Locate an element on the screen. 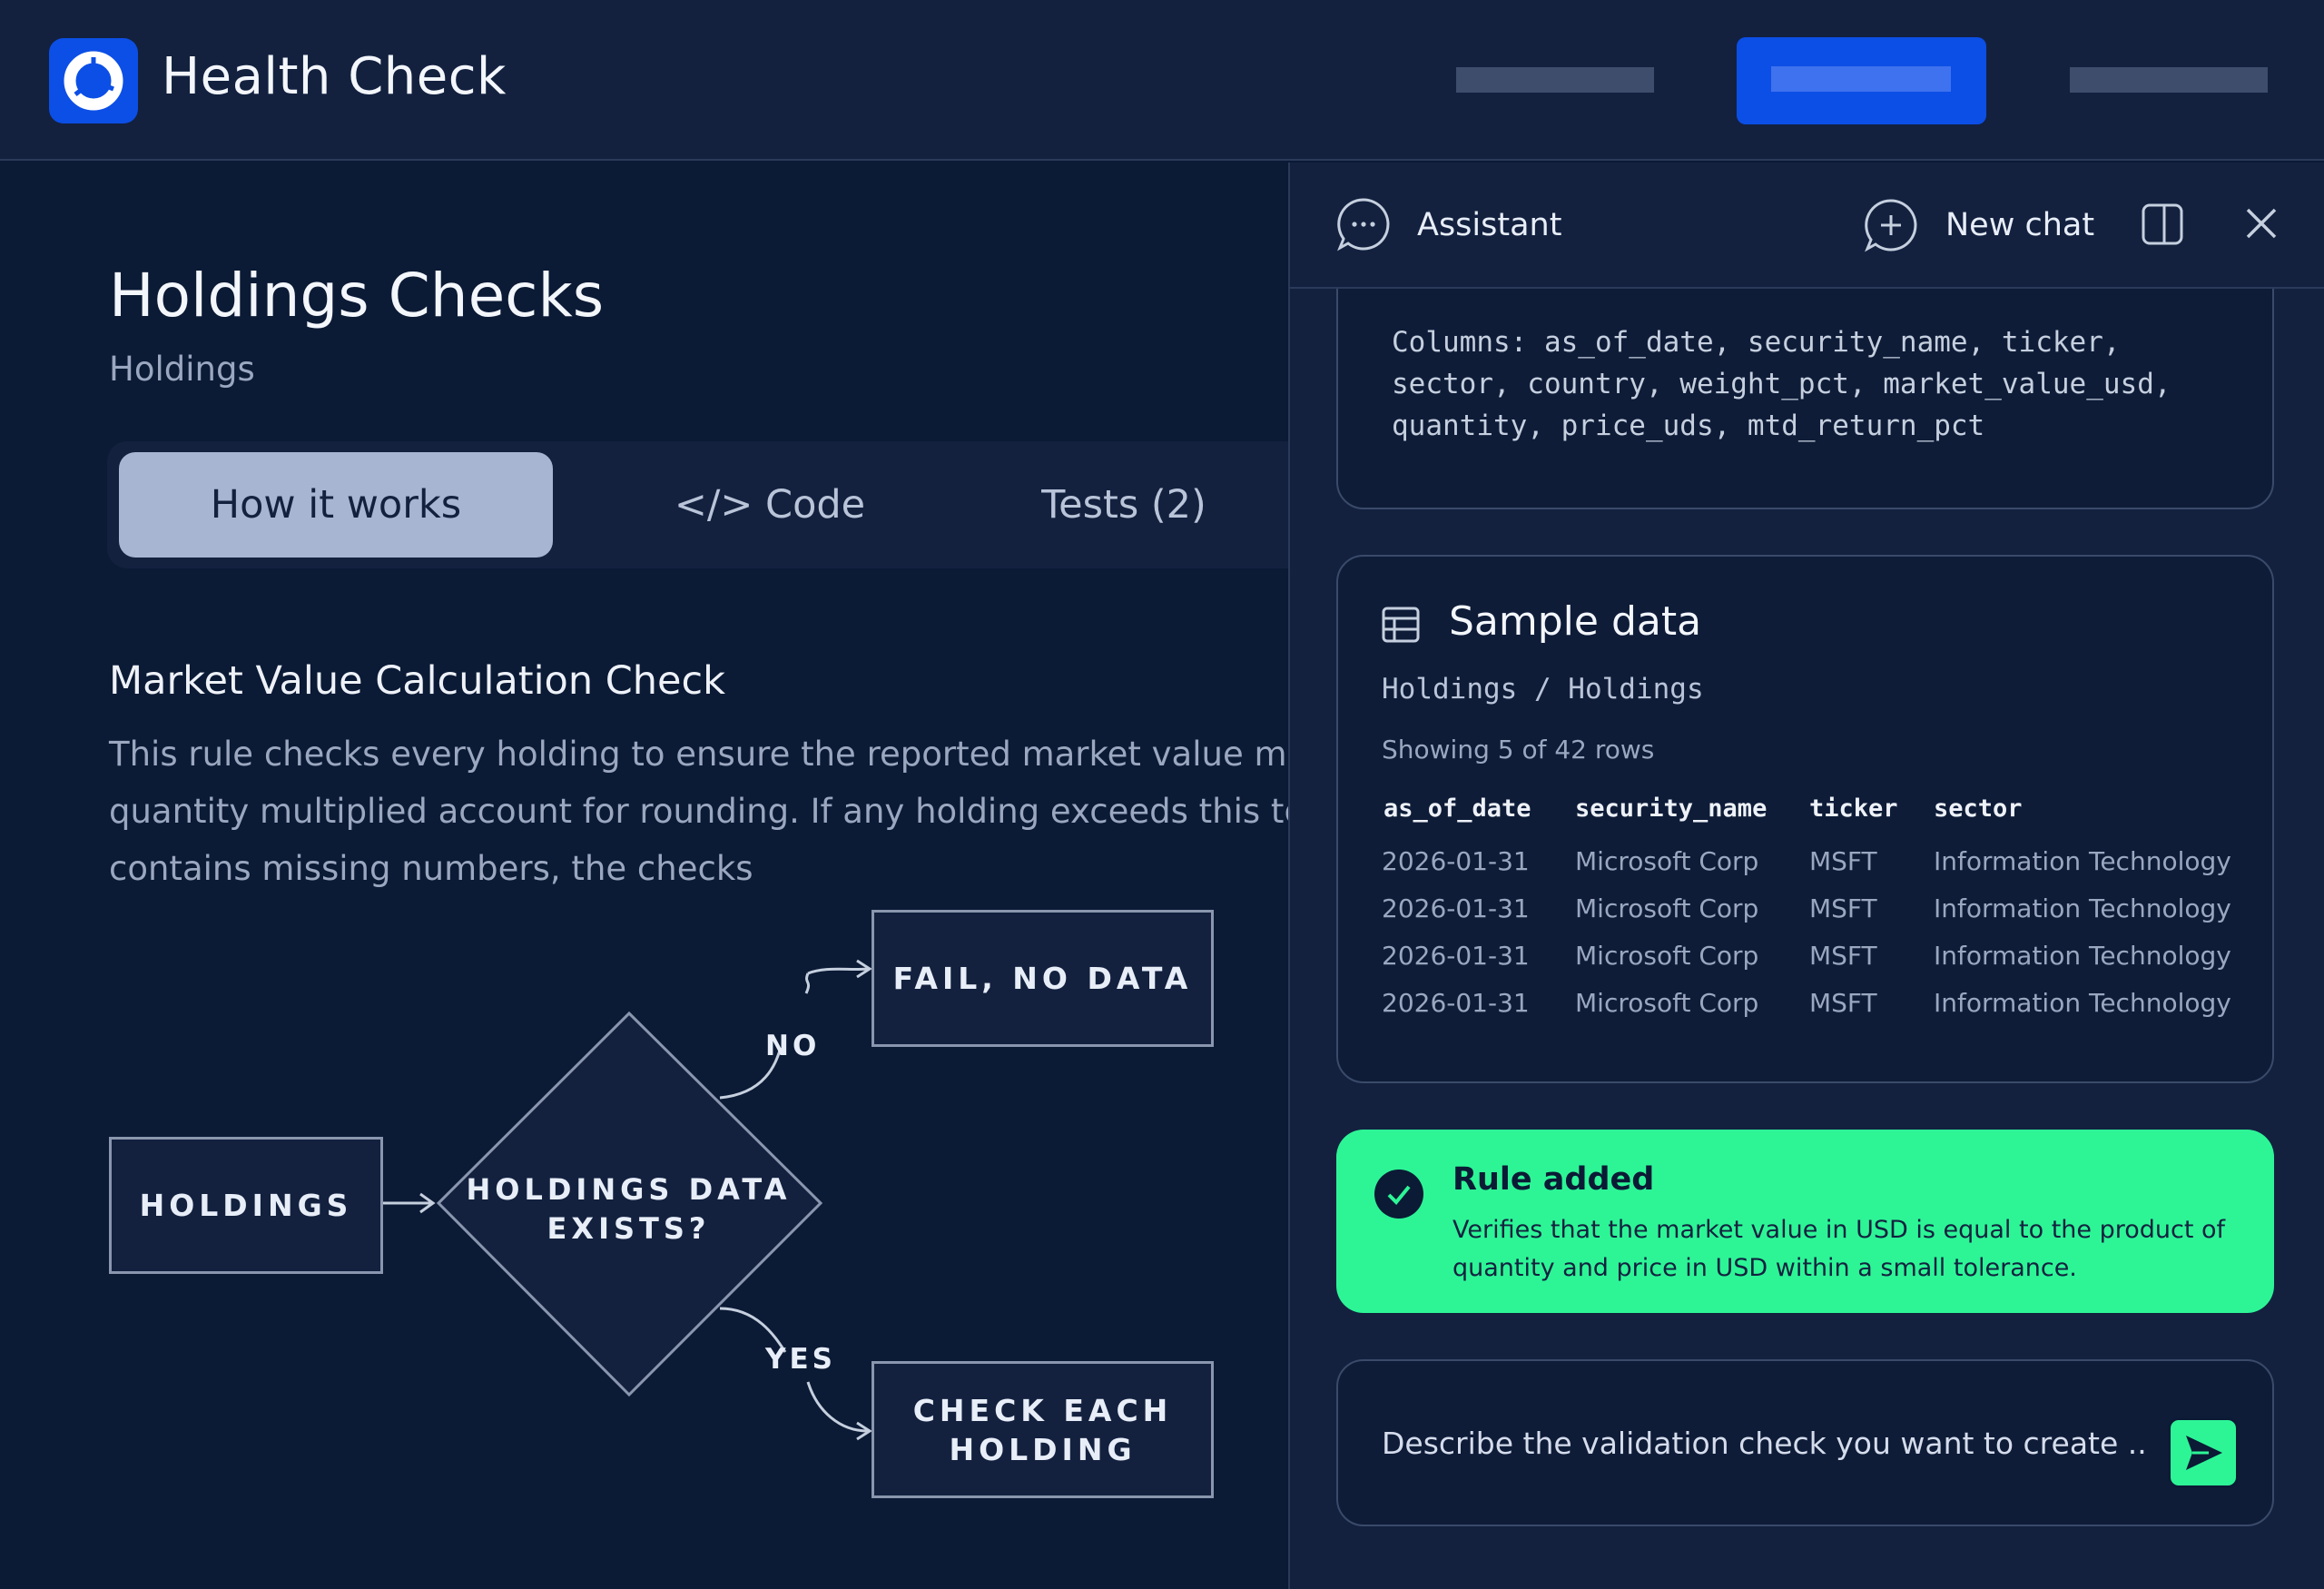 The width and height of the screenshot is (2324, 1589). toast-title: Rule added is located at coordinates (1553, 1179).